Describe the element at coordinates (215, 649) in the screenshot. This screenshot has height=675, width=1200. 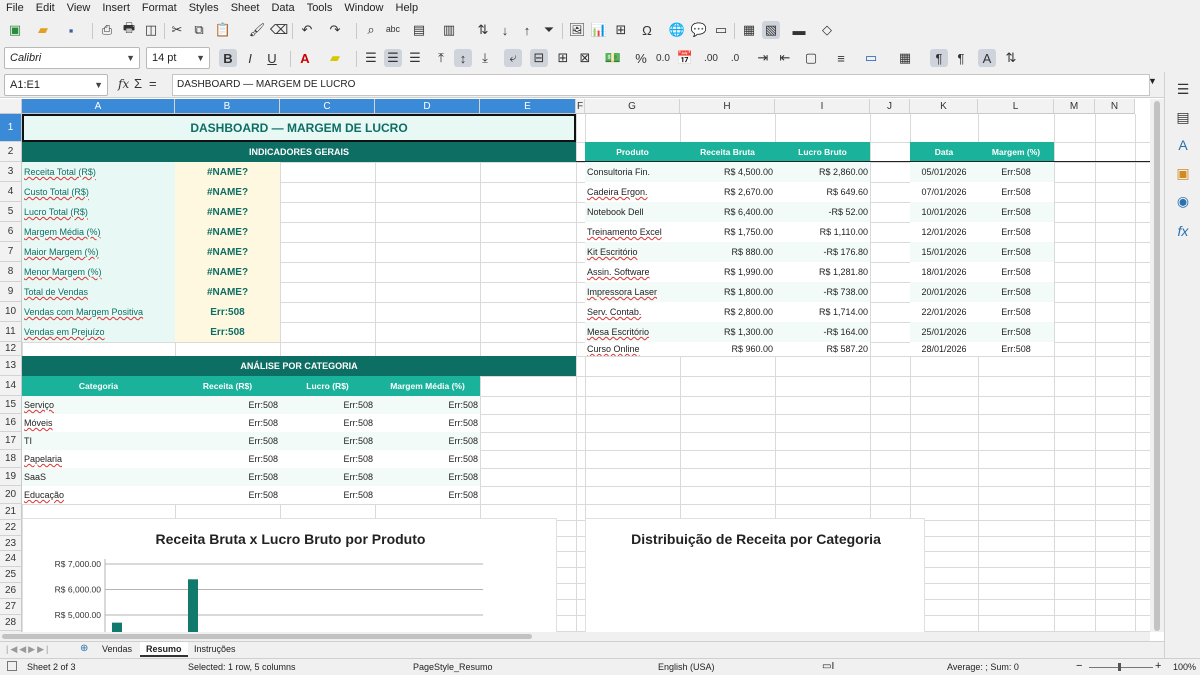
I see `sheet-tab-instruções: Instruções` at that location.